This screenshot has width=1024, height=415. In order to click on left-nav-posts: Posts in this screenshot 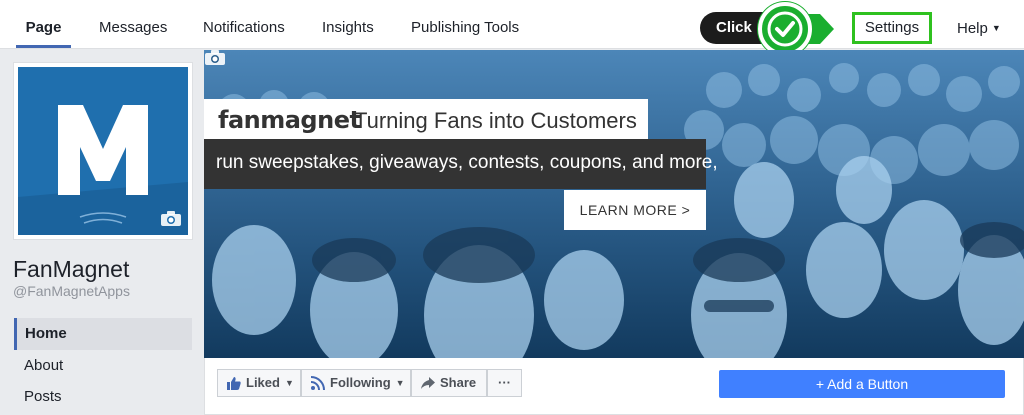, I will do `click(103, 397)`.